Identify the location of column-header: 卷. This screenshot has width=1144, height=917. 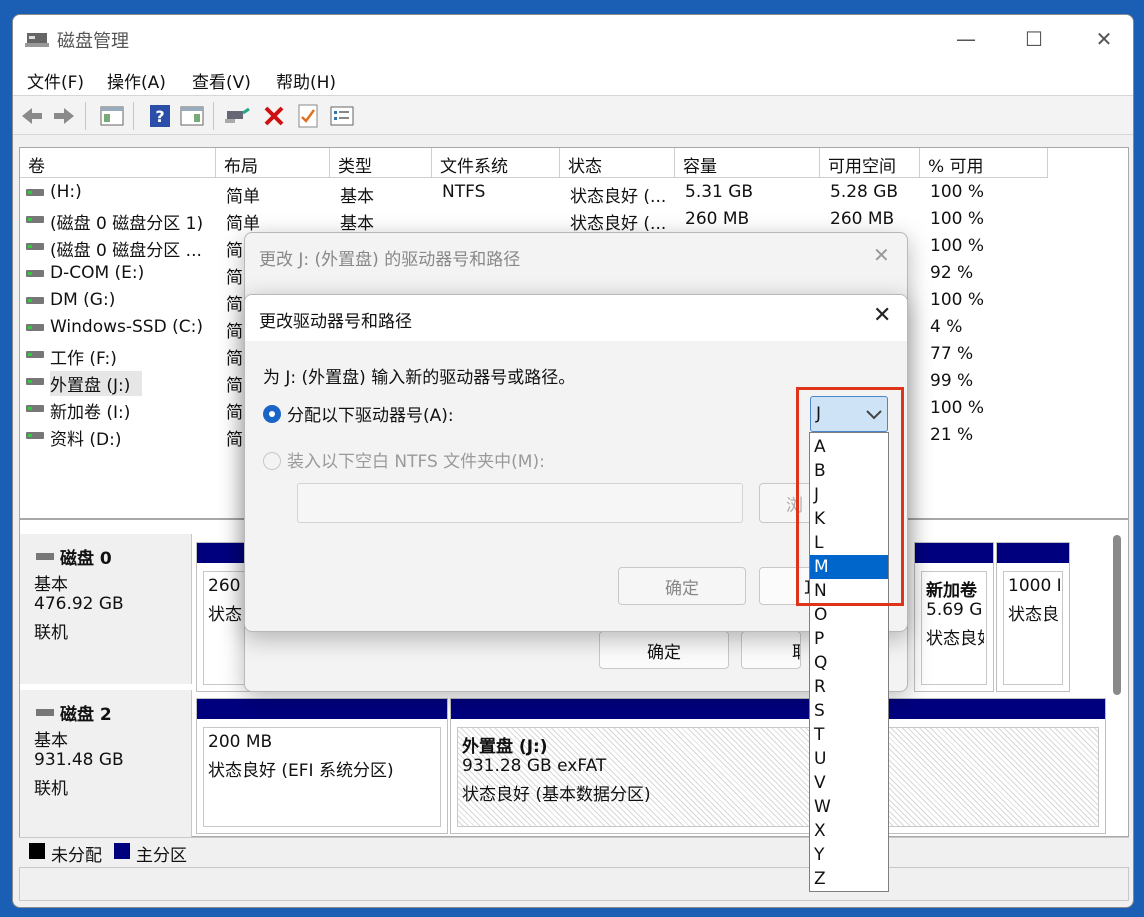
(118, 163).